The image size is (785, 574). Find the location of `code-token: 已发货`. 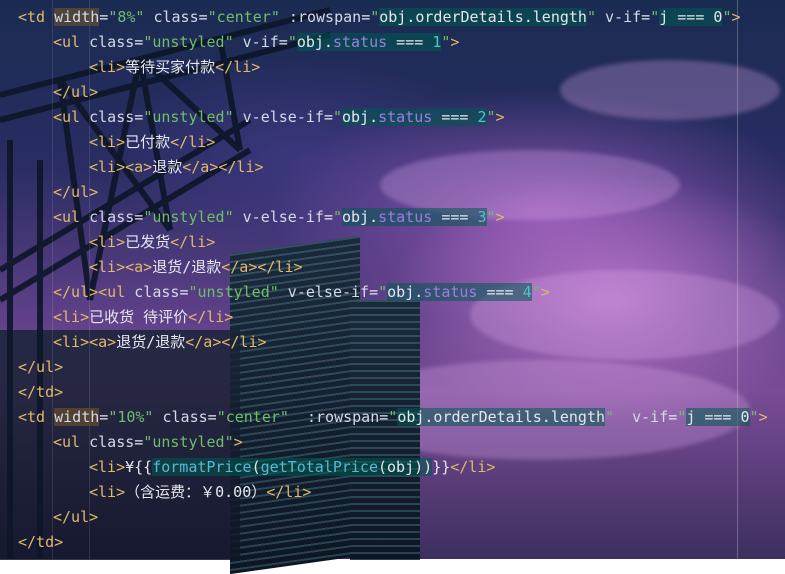

code-token: 已发货 is located at coordinates (148, 242).